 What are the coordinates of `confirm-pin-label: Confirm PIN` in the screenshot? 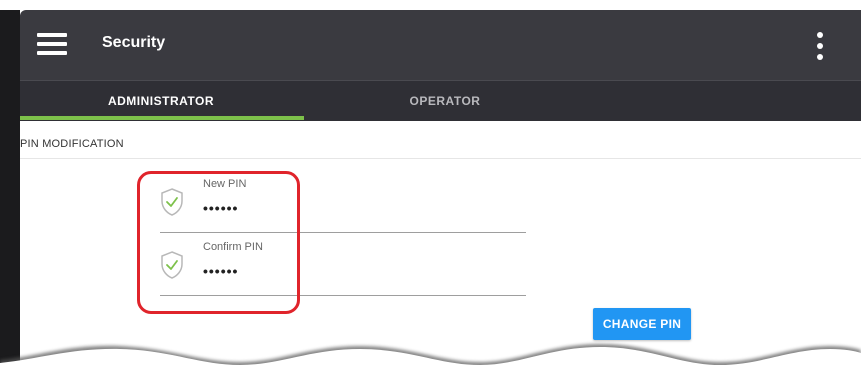 It's located at (233, 247).